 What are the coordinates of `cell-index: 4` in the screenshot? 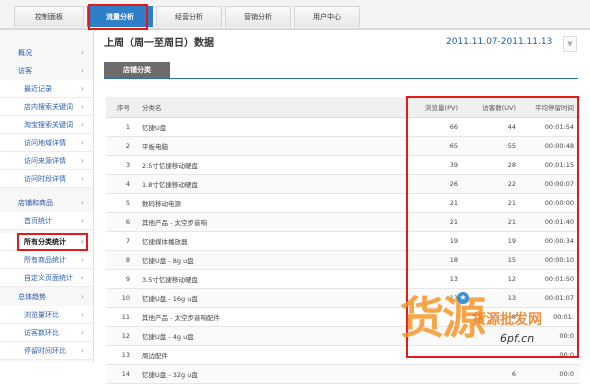 It's located at (121, 184).